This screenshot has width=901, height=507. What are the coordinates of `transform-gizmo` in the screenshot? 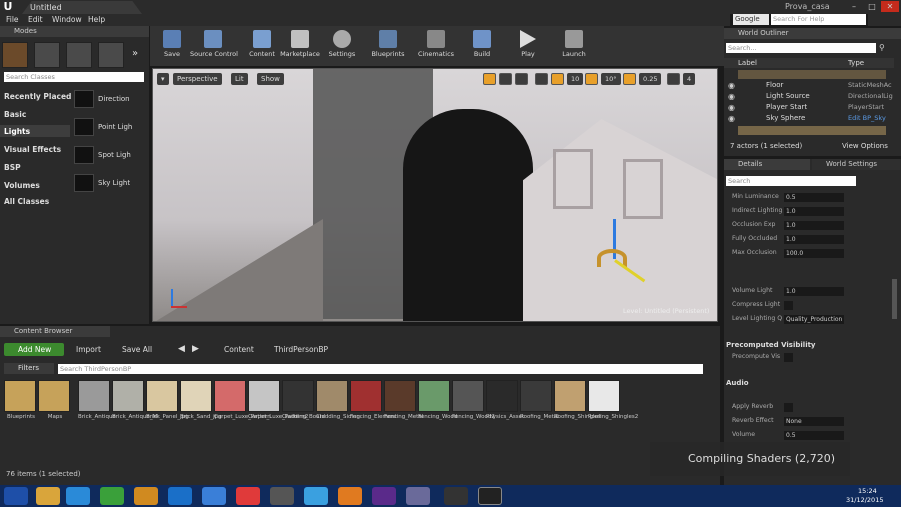 It's located at (615, 251).